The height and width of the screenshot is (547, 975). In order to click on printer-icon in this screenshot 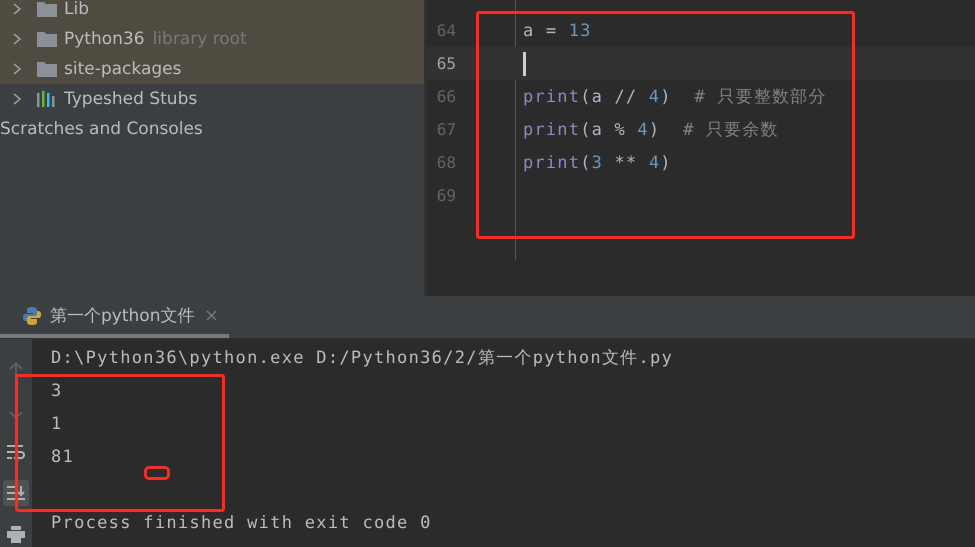, I will do `click(16, 534)`.